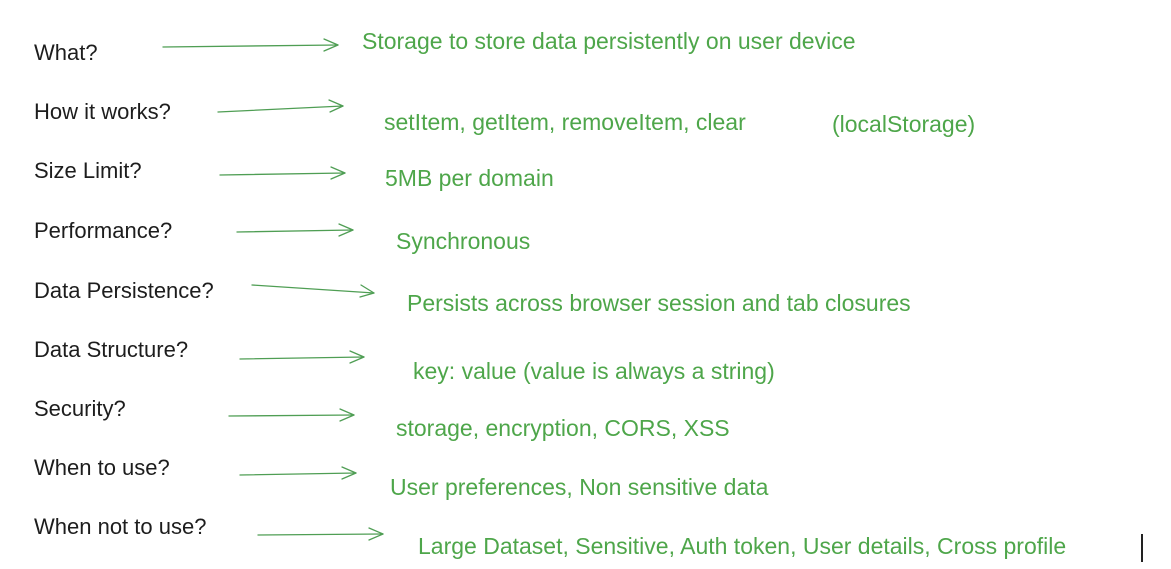 The height and width of the screenshot is (569, 1171). I want to click on answer-how-it-works-note: (localStorage), so click(904, 124).